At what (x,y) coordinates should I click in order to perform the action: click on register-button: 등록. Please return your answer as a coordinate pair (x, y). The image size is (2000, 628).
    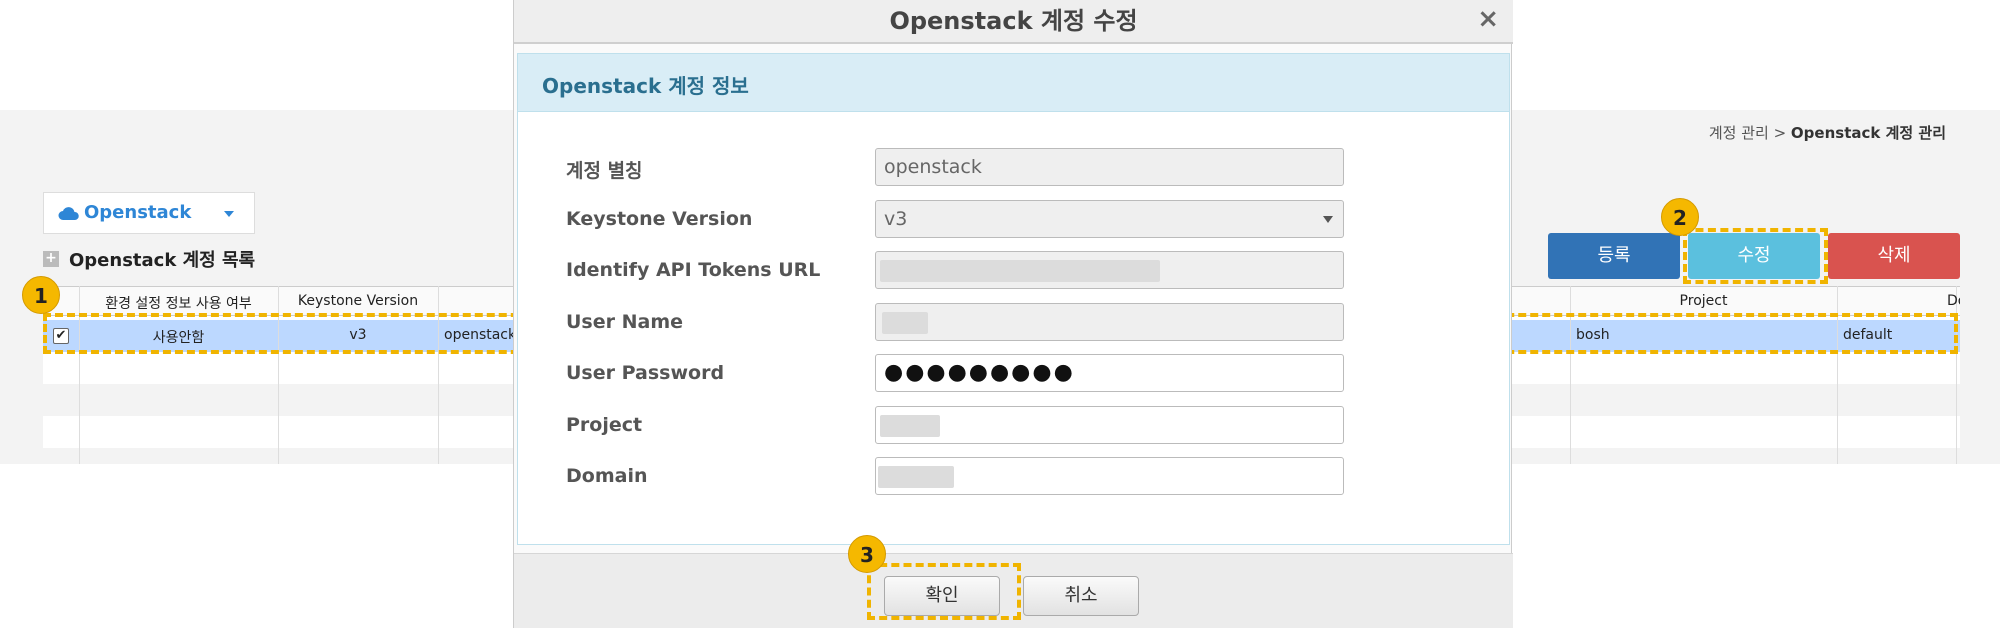
    Looking at the image, I should click on (1614, 256).